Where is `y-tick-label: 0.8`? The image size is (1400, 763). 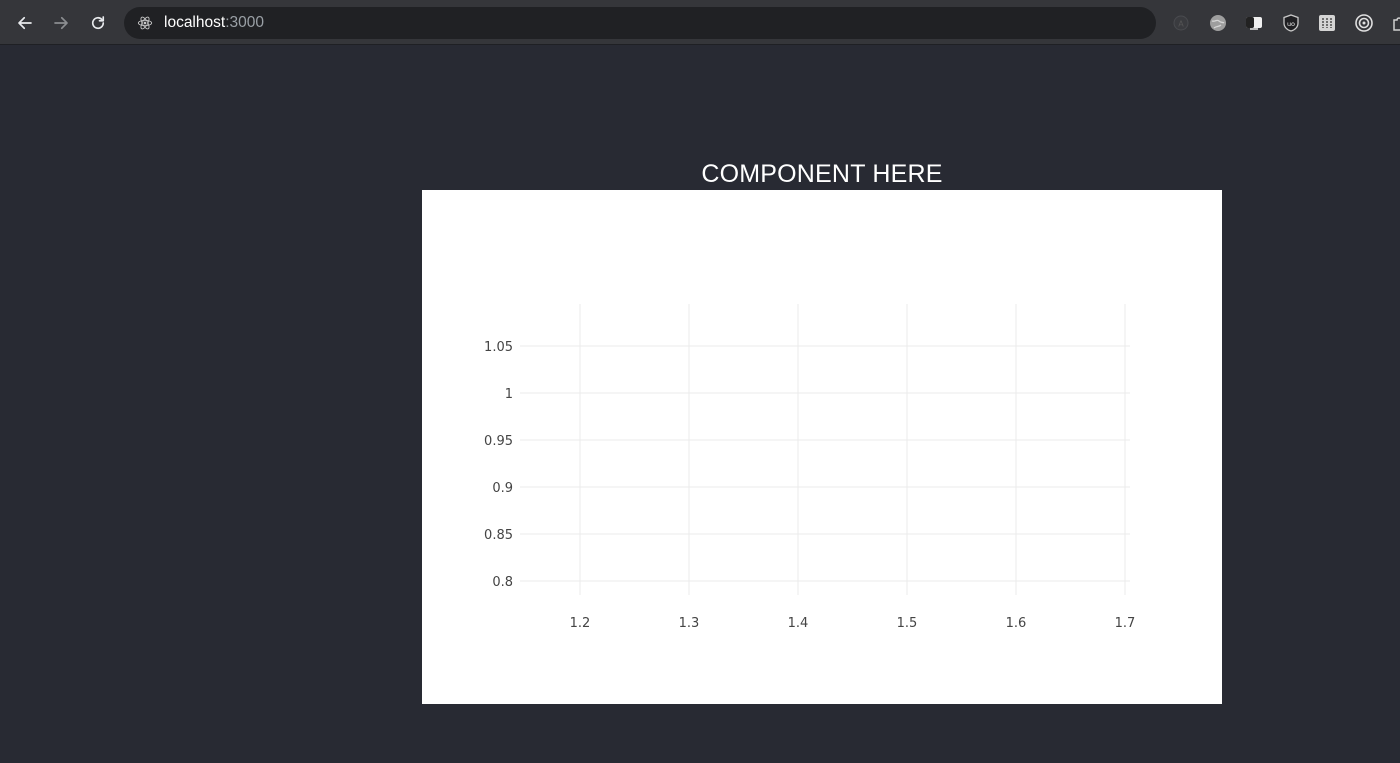 y-tick-label: 0.8 is located at coordinates (502, 582).